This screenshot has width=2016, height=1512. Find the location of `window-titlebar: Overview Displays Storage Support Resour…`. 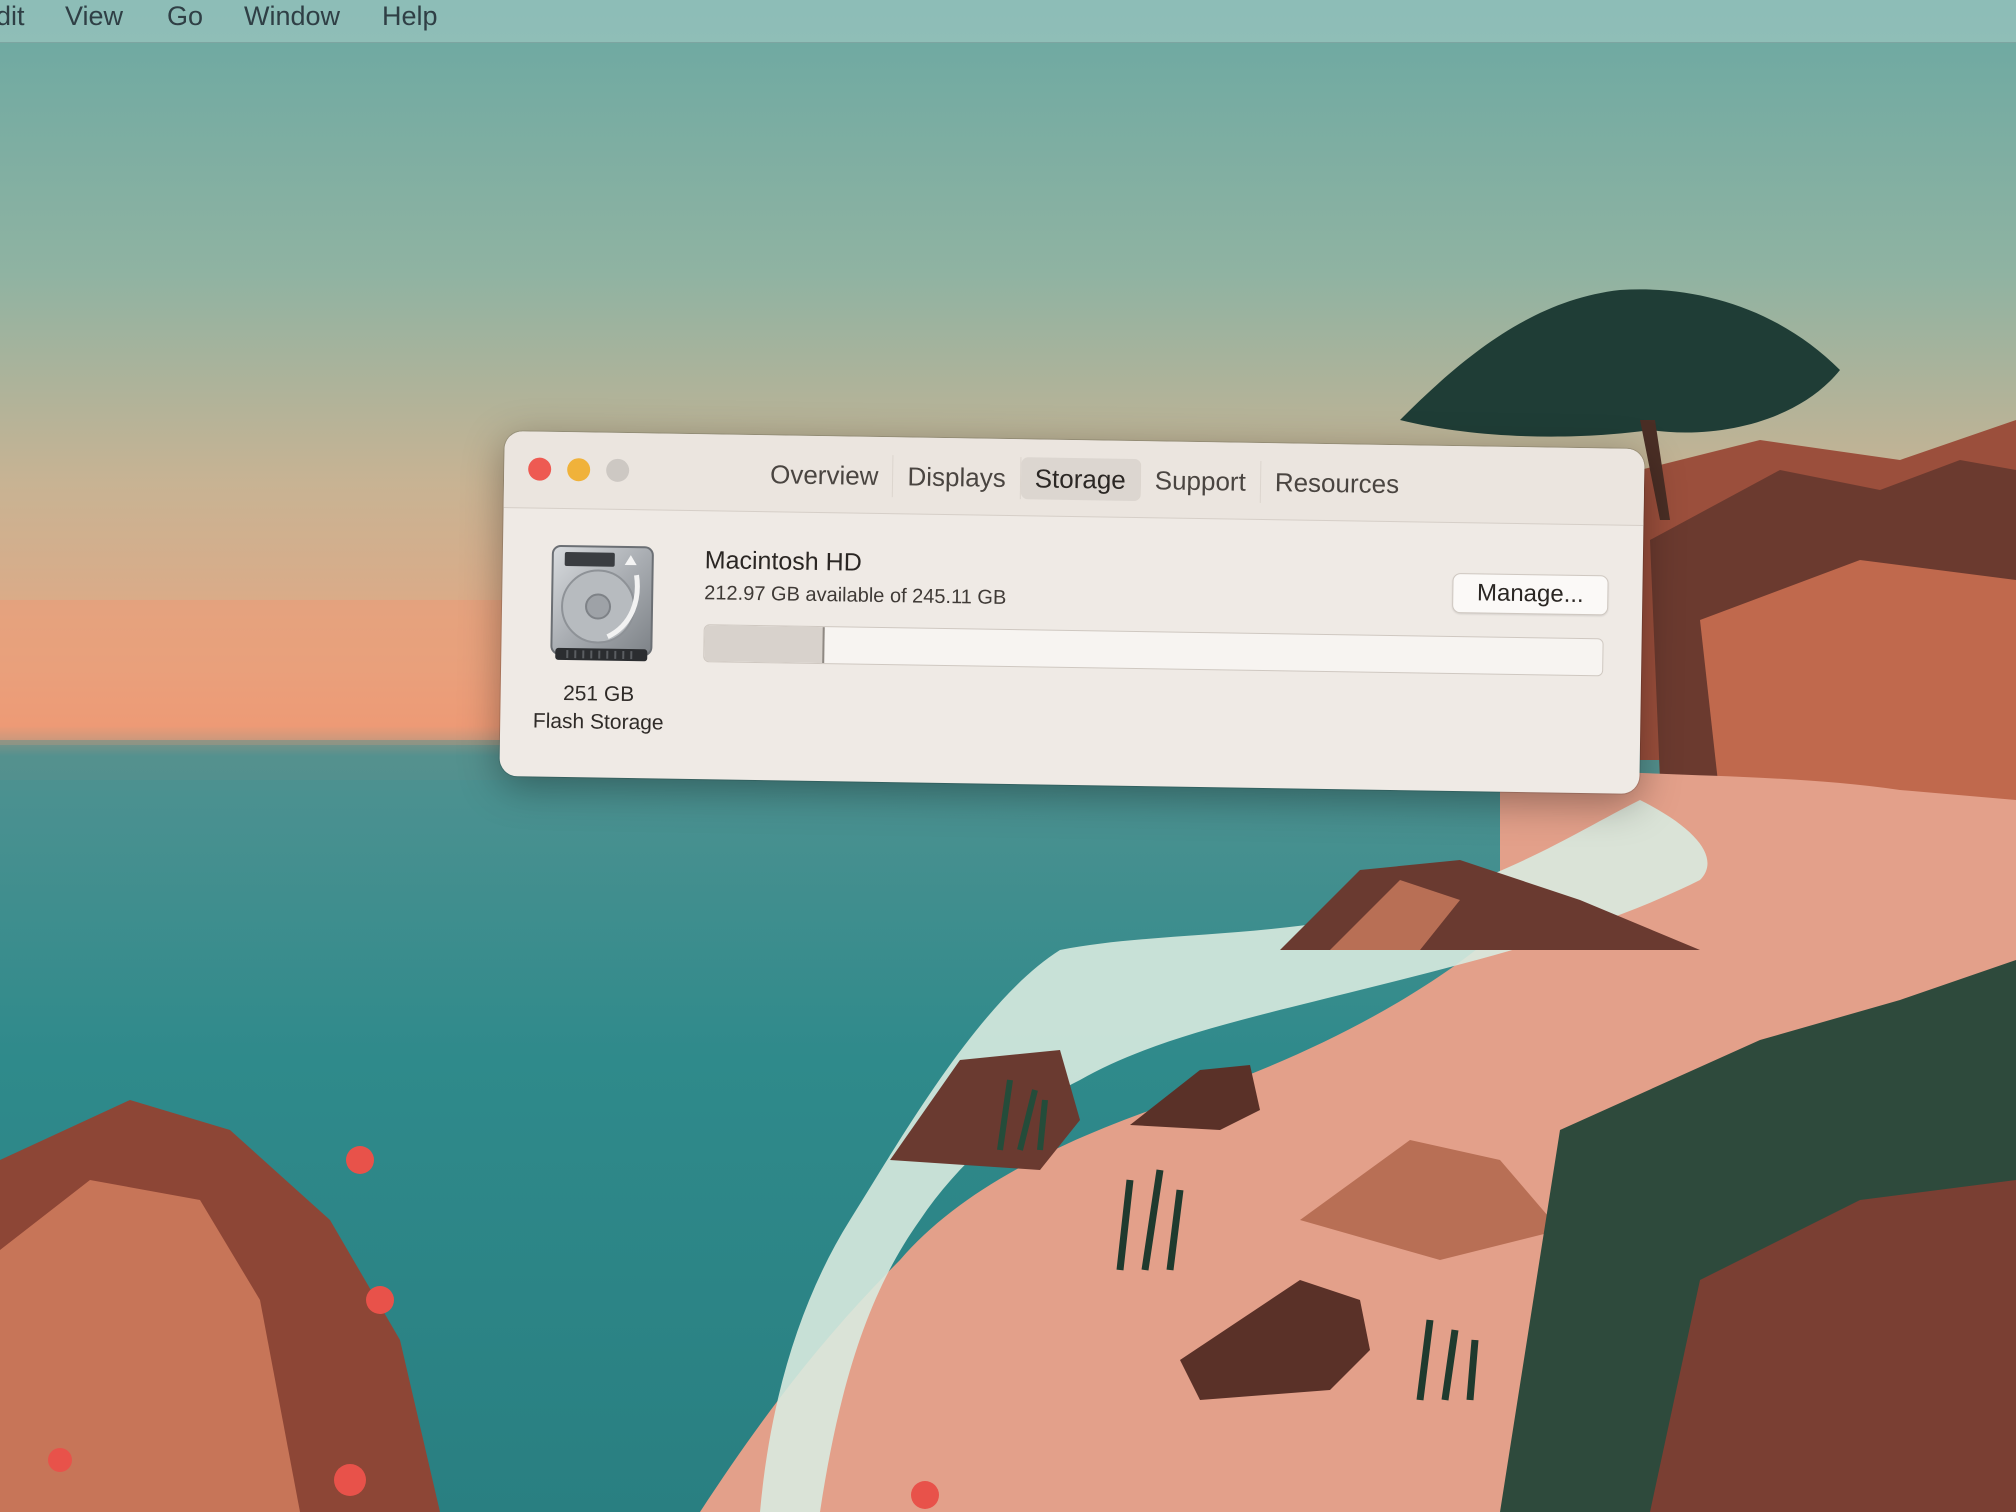

window-titlebar: Overview Displays Storage Support Resour… is located at coordinates (1074, 478).